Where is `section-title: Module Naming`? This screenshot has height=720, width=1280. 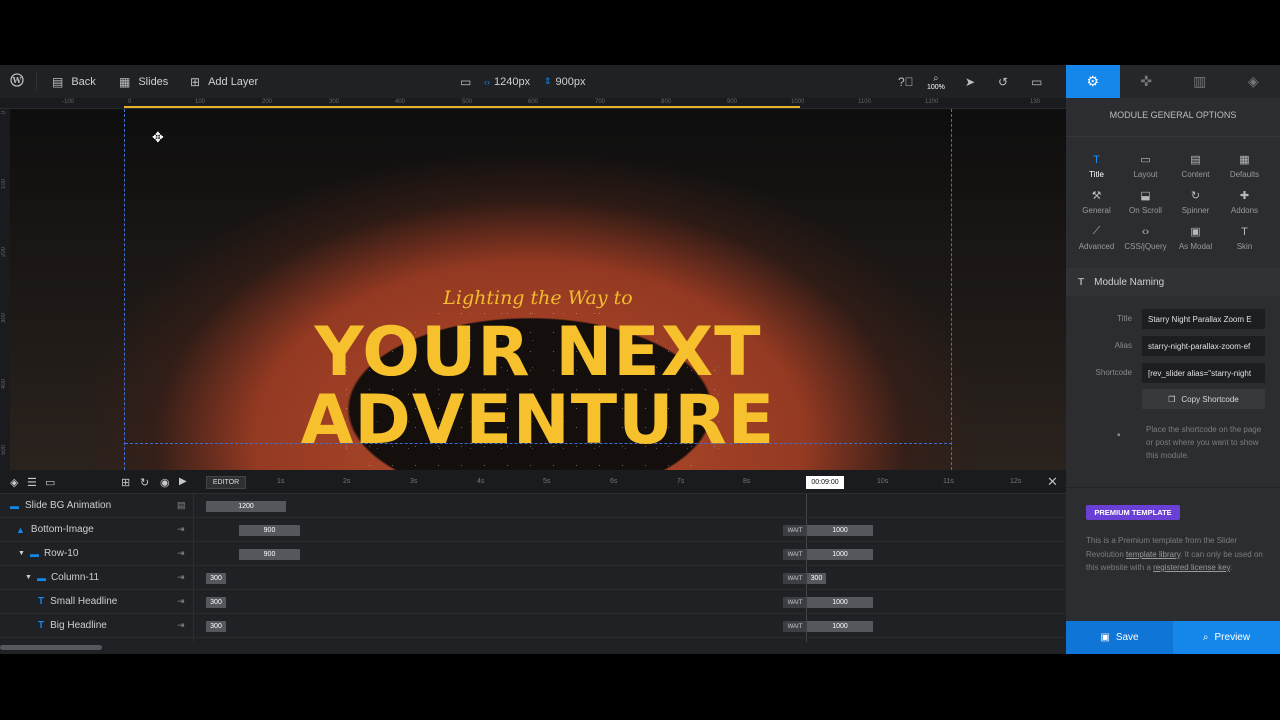
section-title: Module Naming is located at coordinates (1129, 282).